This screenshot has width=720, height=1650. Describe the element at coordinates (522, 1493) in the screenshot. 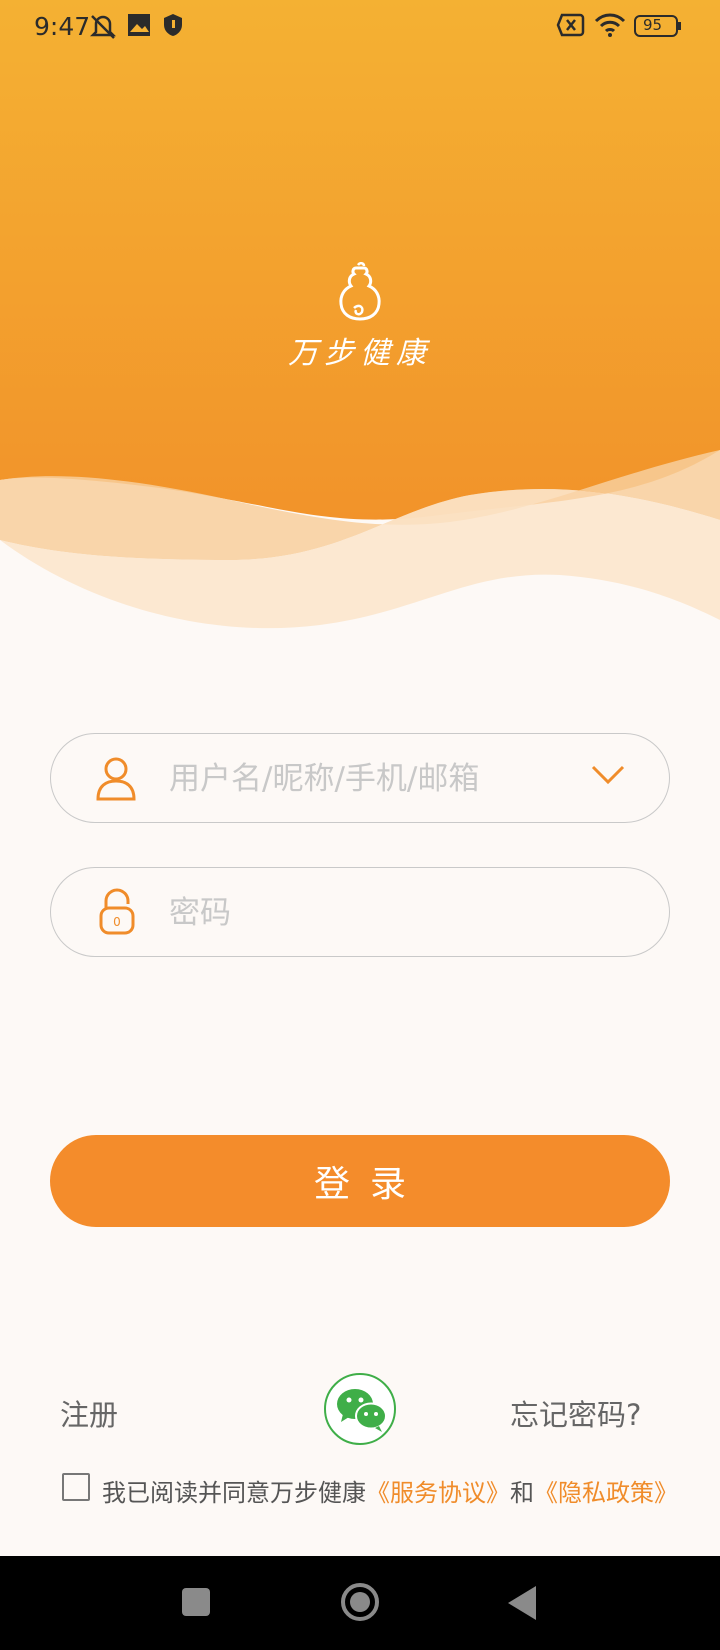

I see `agreement-conjunction: 和` at that location.